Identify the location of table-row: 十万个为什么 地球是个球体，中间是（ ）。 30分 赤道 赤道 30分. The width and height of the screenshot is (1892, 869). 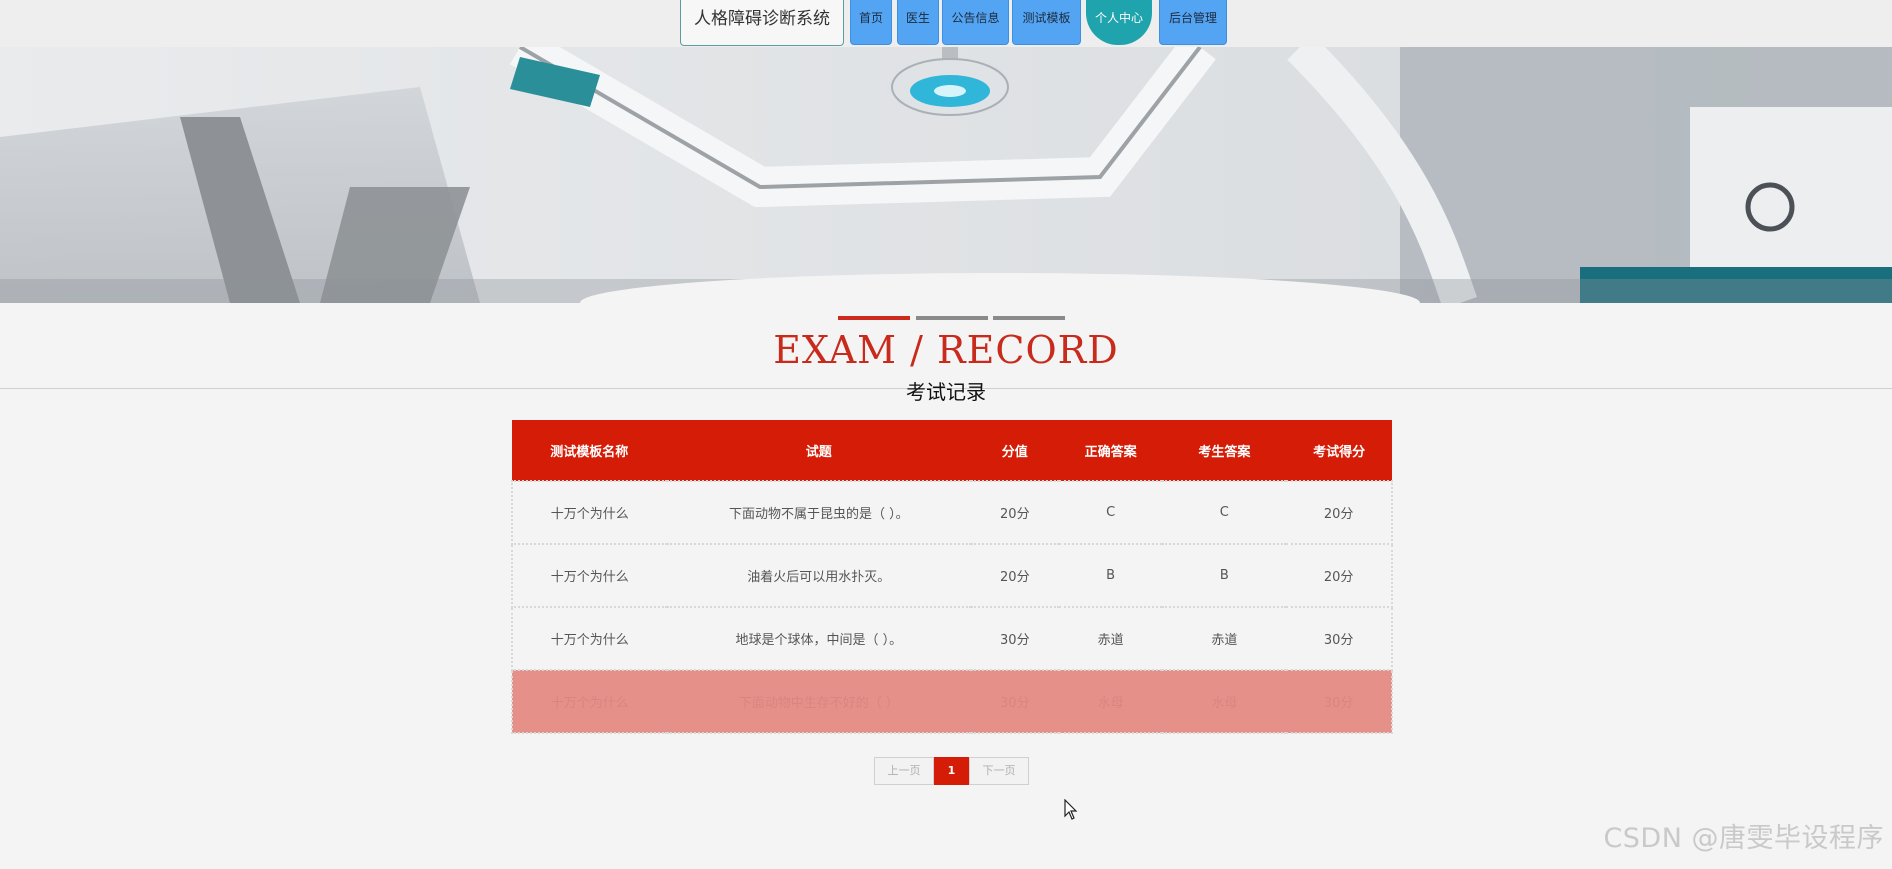
(952, 638).